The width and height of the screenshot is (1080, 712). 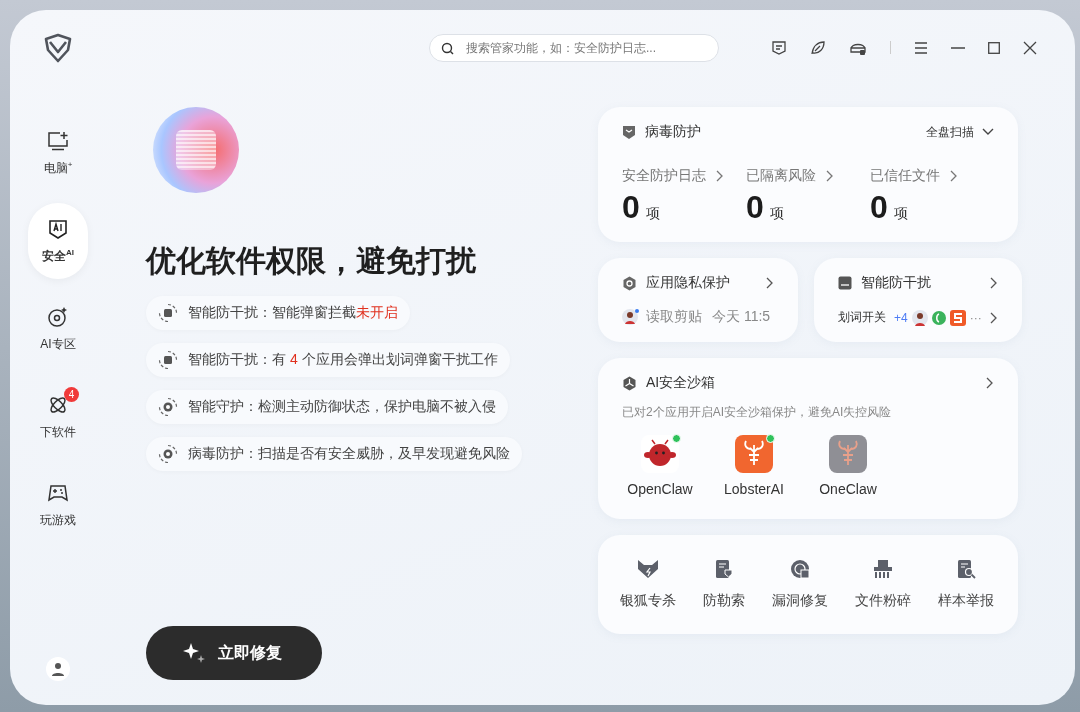 What do you see at coordinates (58, 47) in the screenshot?
I see `shield-logo-icon` at bounding box center [58, 47].